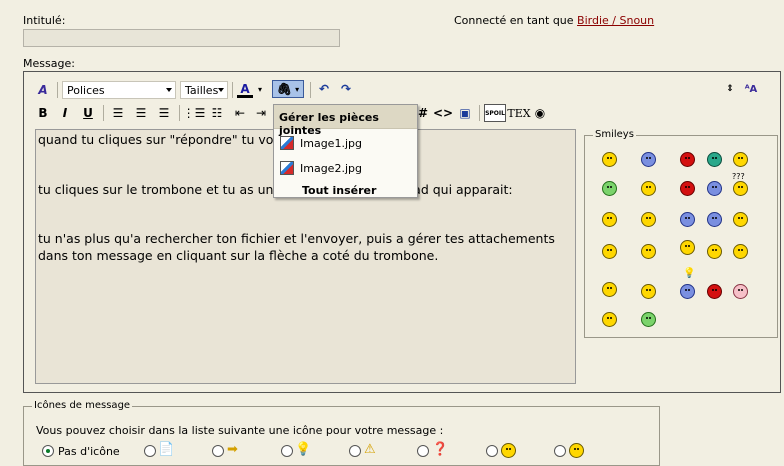  Describe the element at coordinates (297, 89) in the screenshot. I see `chevron-down-icon: ▾` at that location.